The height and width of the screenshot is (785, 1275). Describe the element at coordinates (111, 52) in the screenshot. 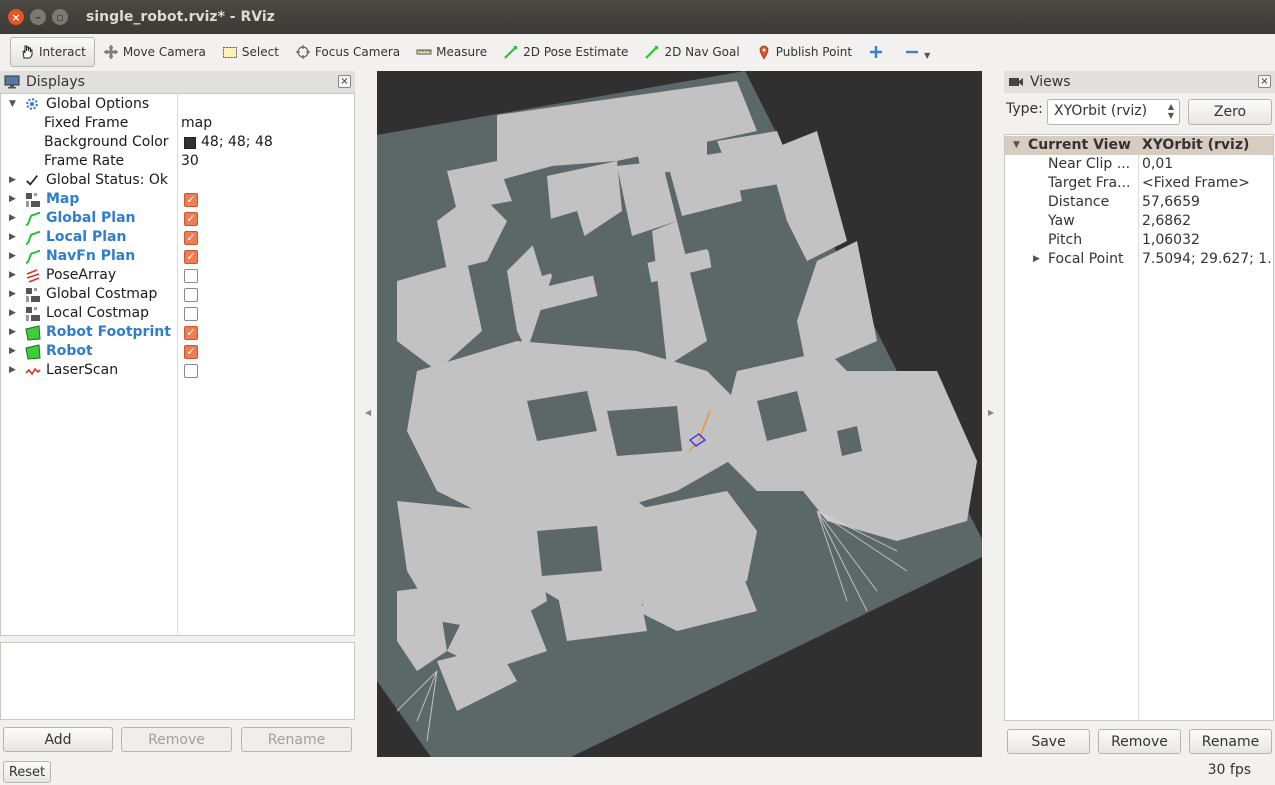

I see `move-camera-icon` at that location.